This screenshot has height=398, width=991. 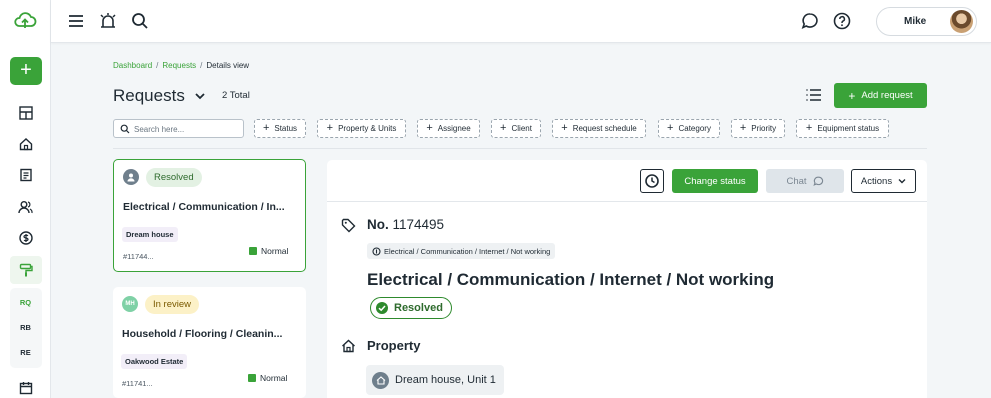 What do you see at coordinates (25, 302) in the screenshot?
I see `sub-nav-requests: RQ` at bounding box center [25, 302].